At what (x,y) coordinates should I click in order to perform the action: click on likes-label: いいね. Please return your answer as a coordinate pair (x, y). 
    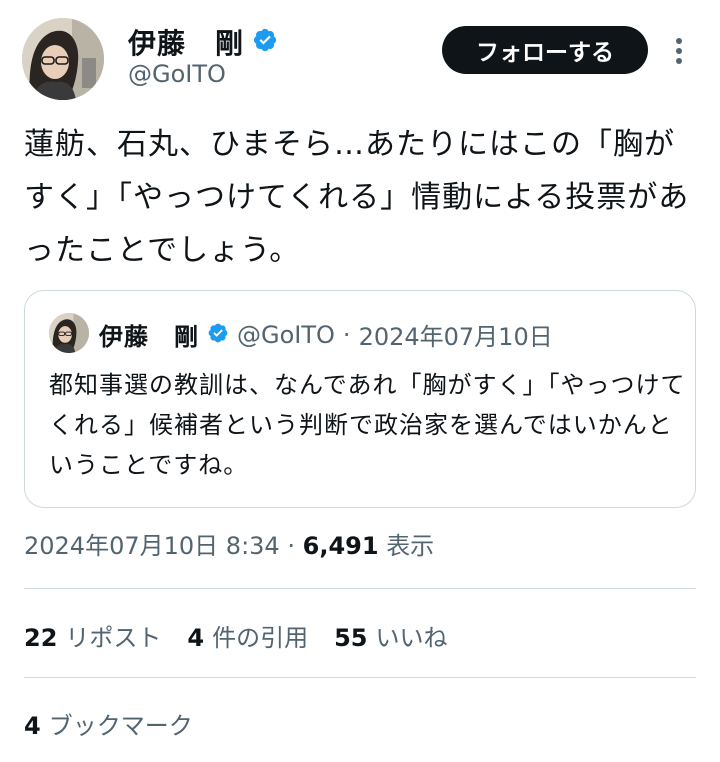
    Looking at the image, I should click on (411, 638).